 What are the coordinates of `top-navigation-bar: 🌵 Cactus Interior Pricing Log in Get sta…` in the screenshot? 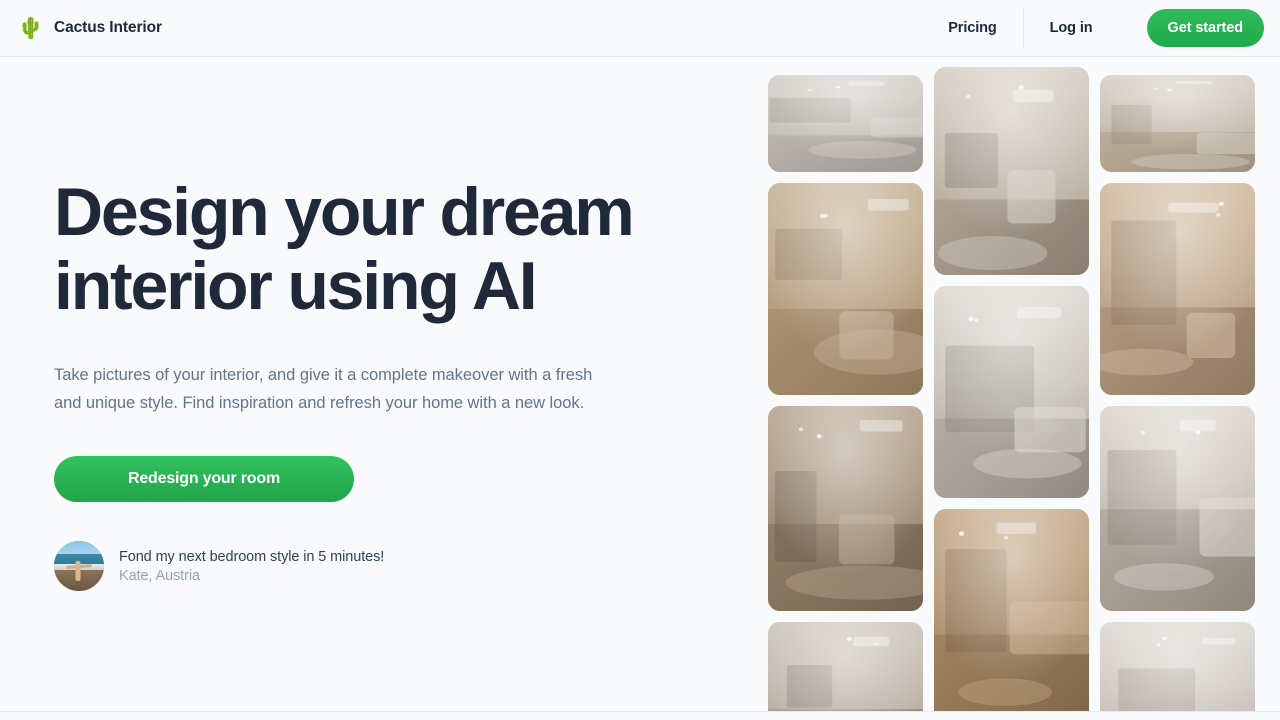 It's located at (640, 28).